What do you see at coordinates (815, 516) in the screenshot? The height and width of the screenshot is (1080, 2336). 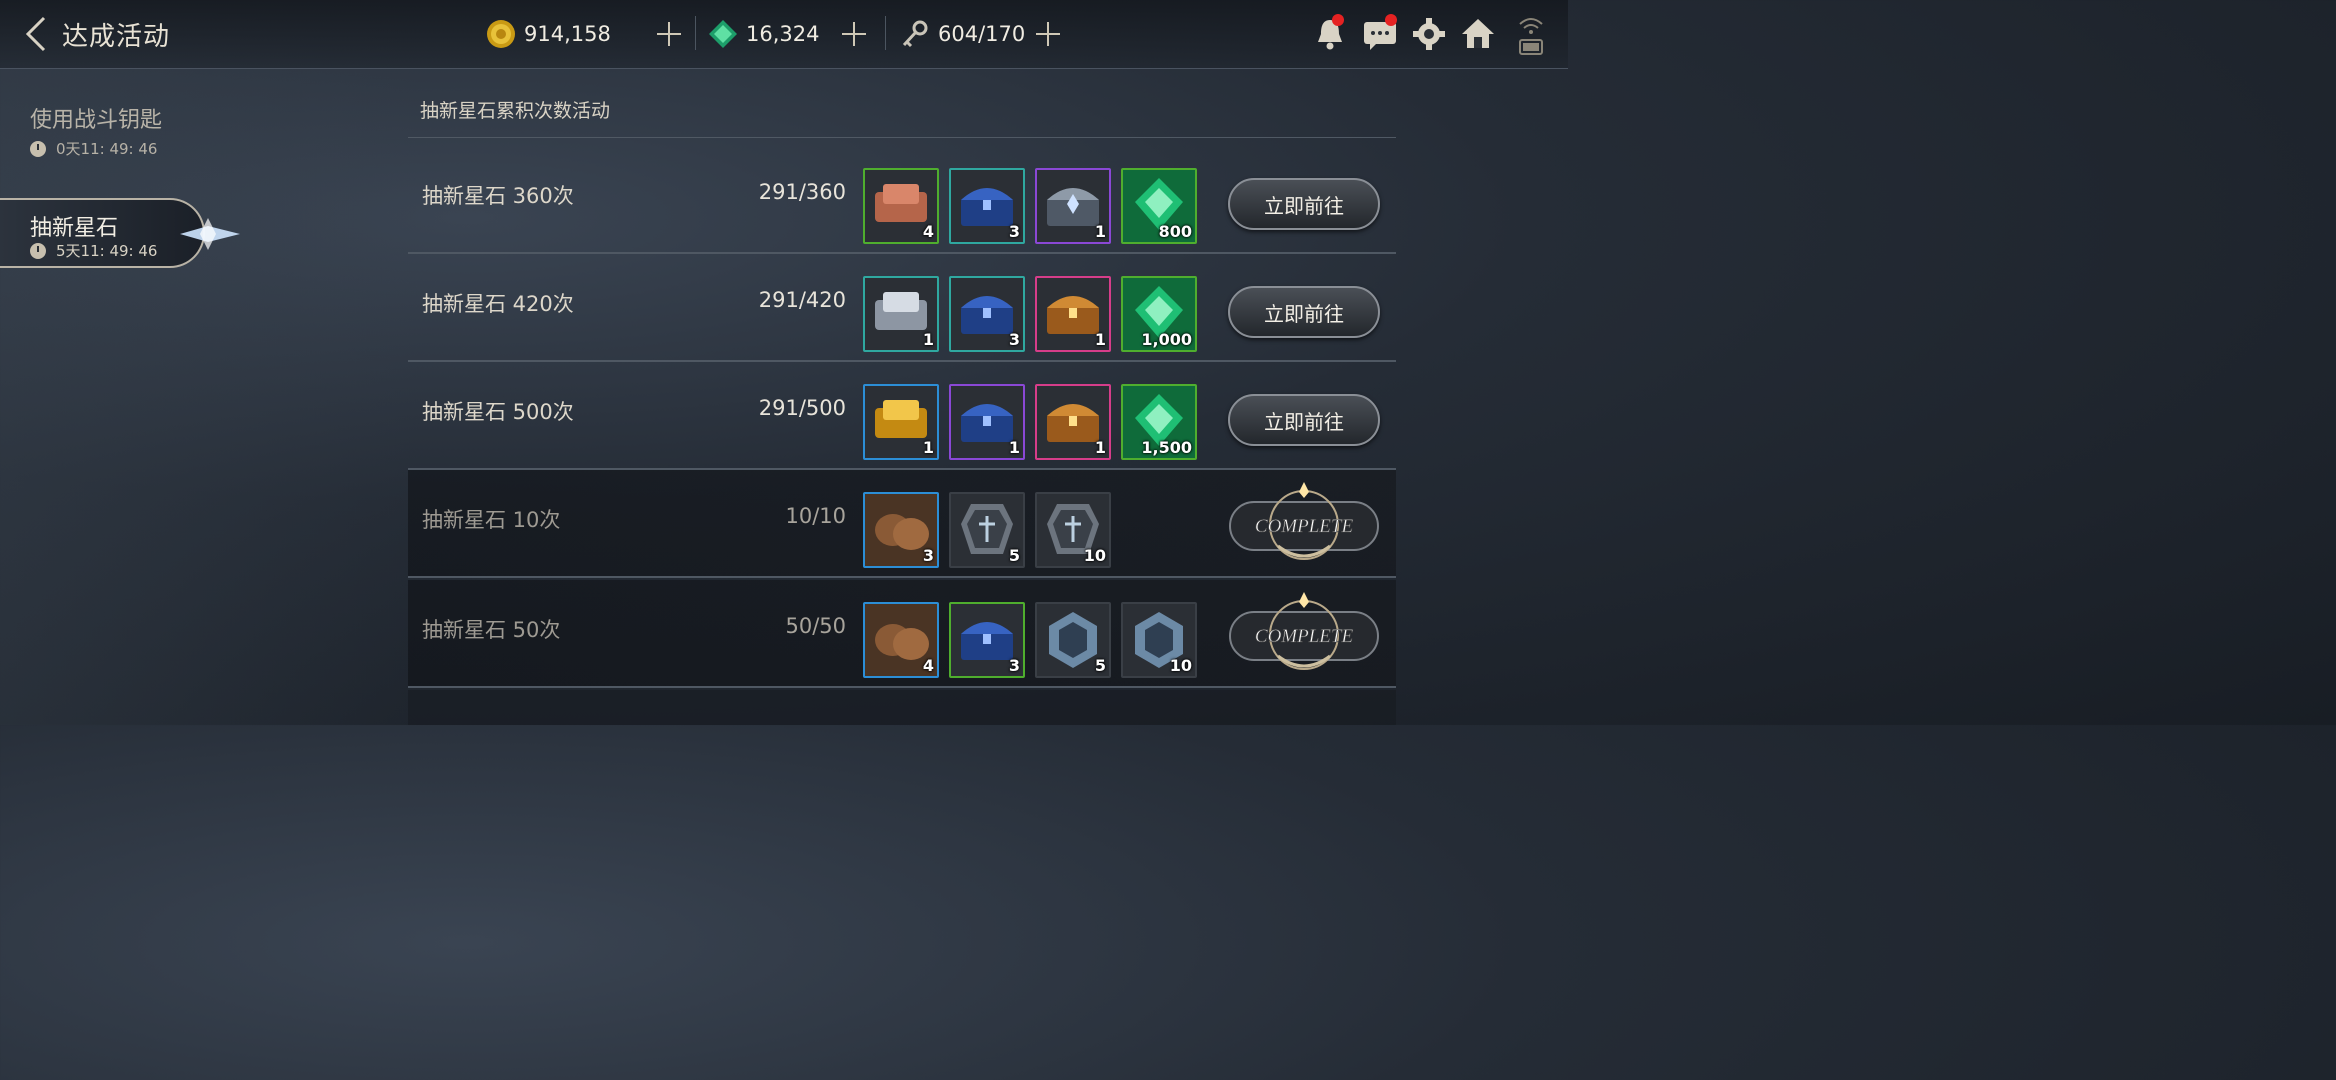 I see `mission-progress: 10/10` at bounding box center [815, 516].